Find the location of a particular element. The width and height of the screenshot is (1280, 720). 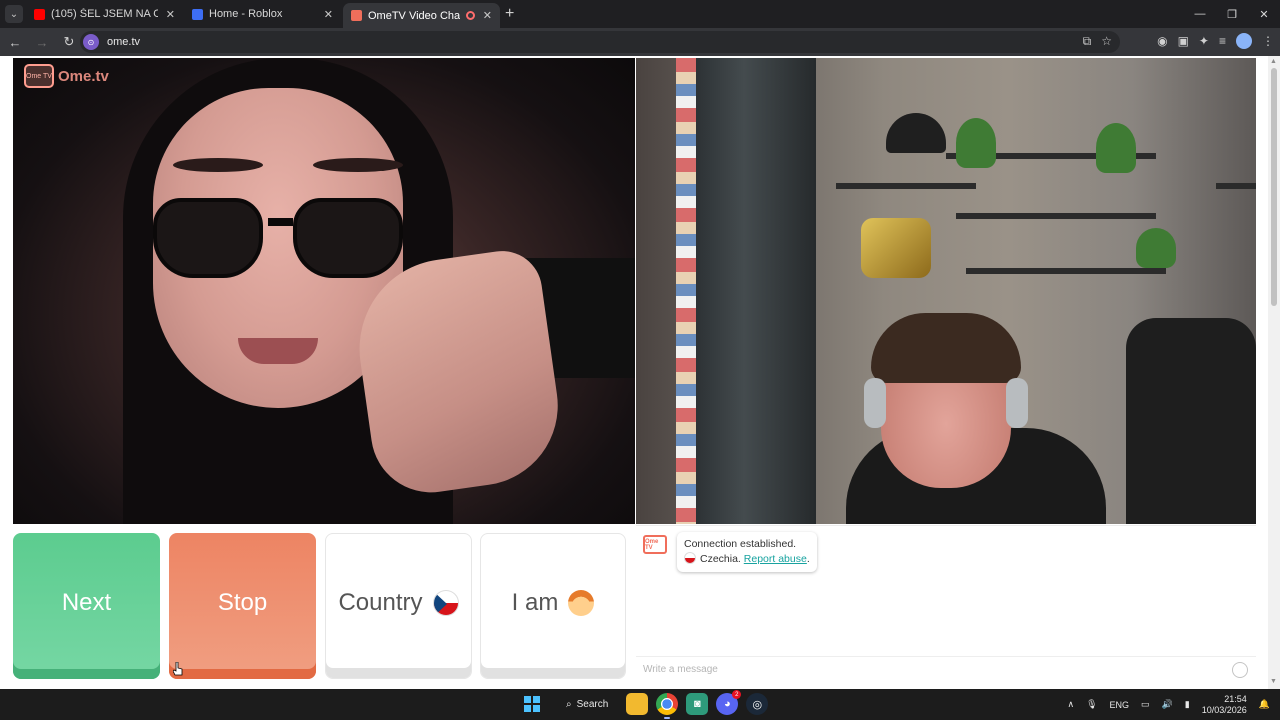

sunglasses-right-lens is located at coordinates (348, 238).